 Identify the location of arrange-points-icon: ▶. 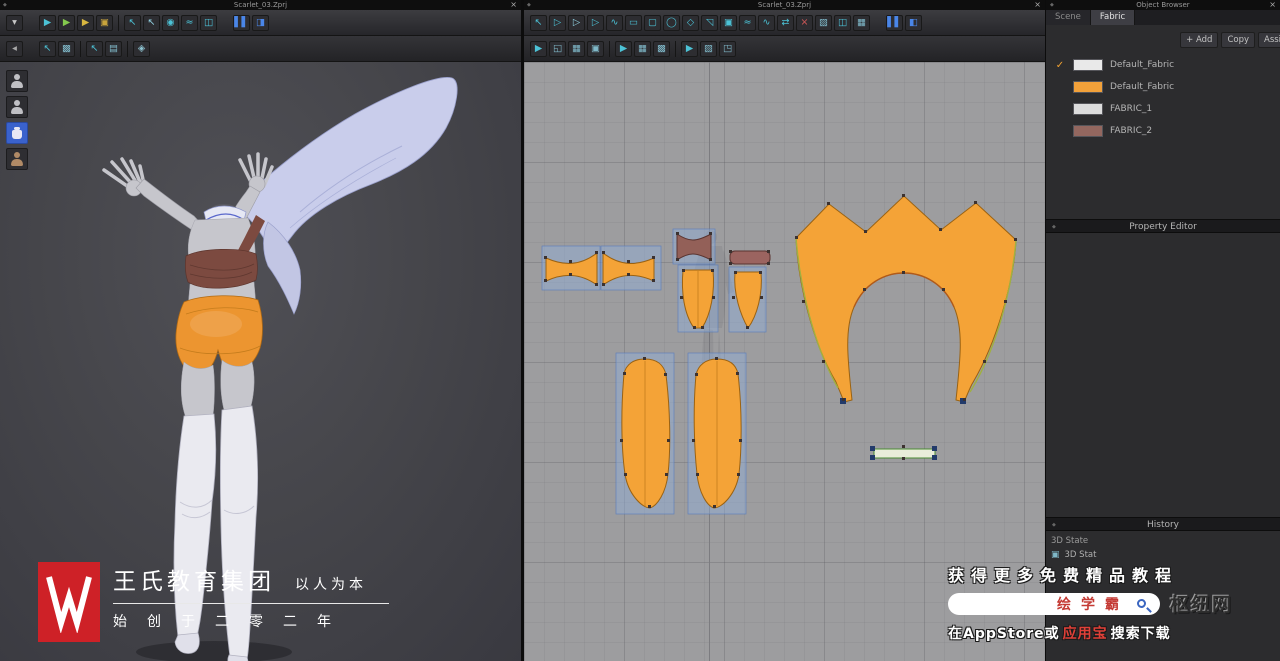
(689, 48).